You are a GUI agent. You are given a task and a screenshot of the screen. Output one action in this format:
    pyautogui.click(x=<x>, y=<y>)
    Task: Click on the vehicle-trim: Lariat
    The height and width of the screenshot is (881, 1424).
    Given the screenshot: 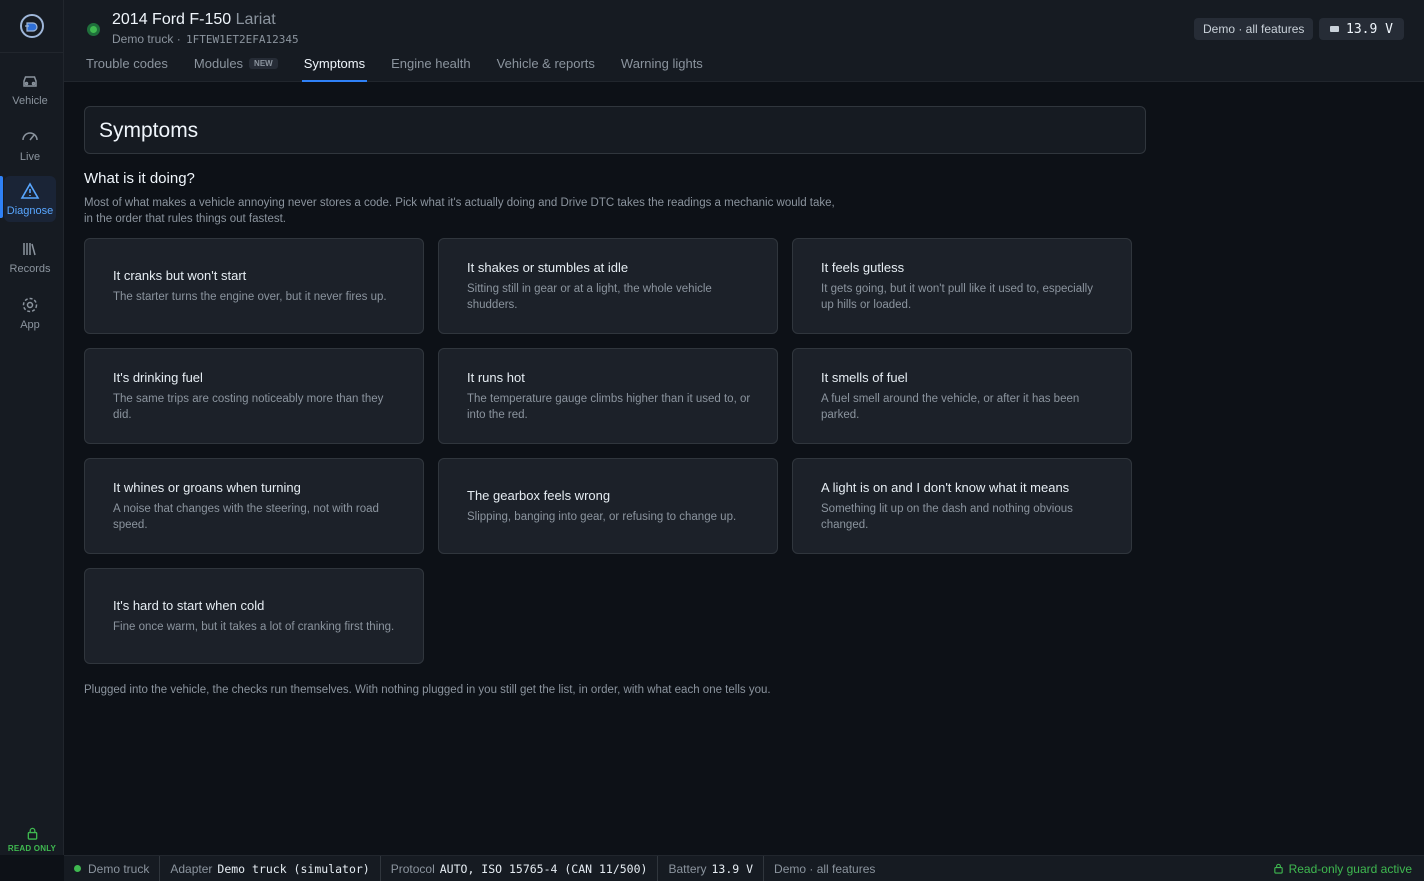 What is the action you would take?
    pyautogui.click(x=255, y=19)
    